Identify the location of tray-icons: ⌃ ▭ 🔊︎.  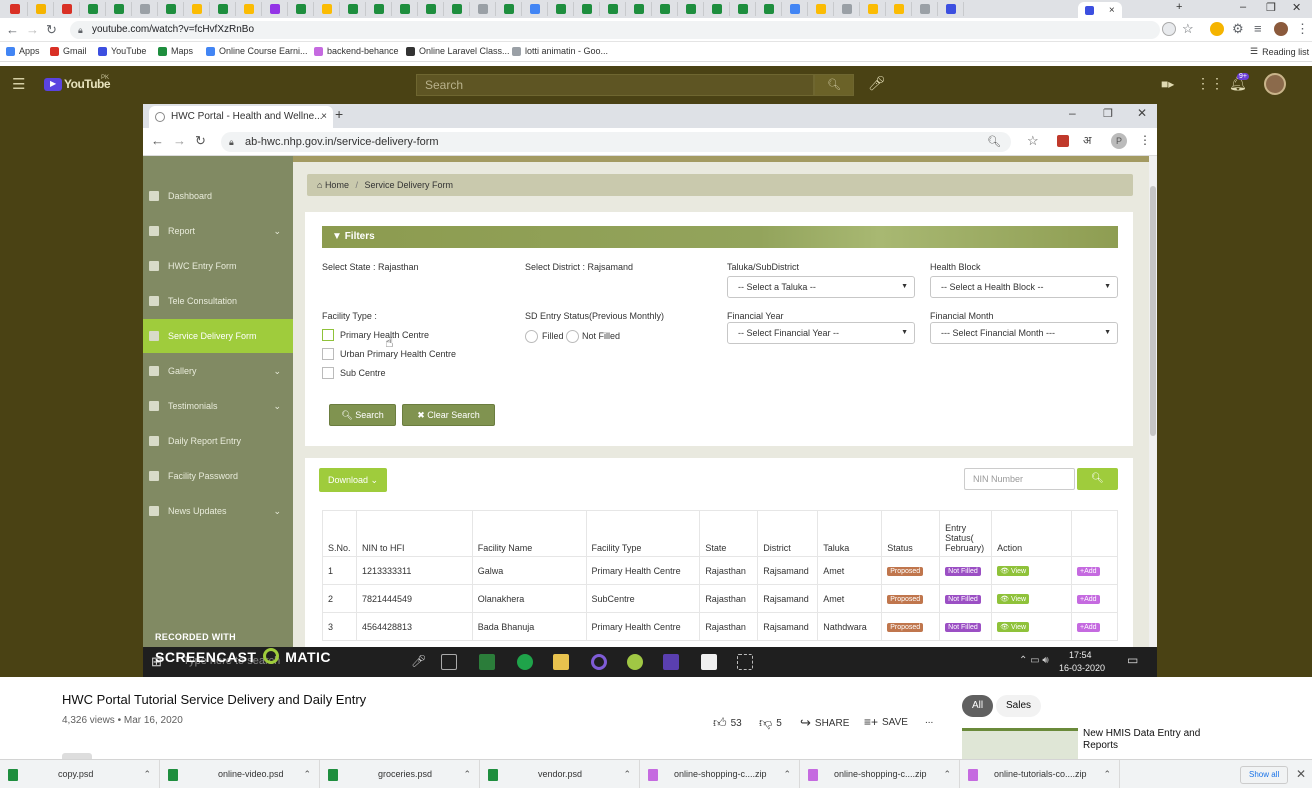
(1034, 660).